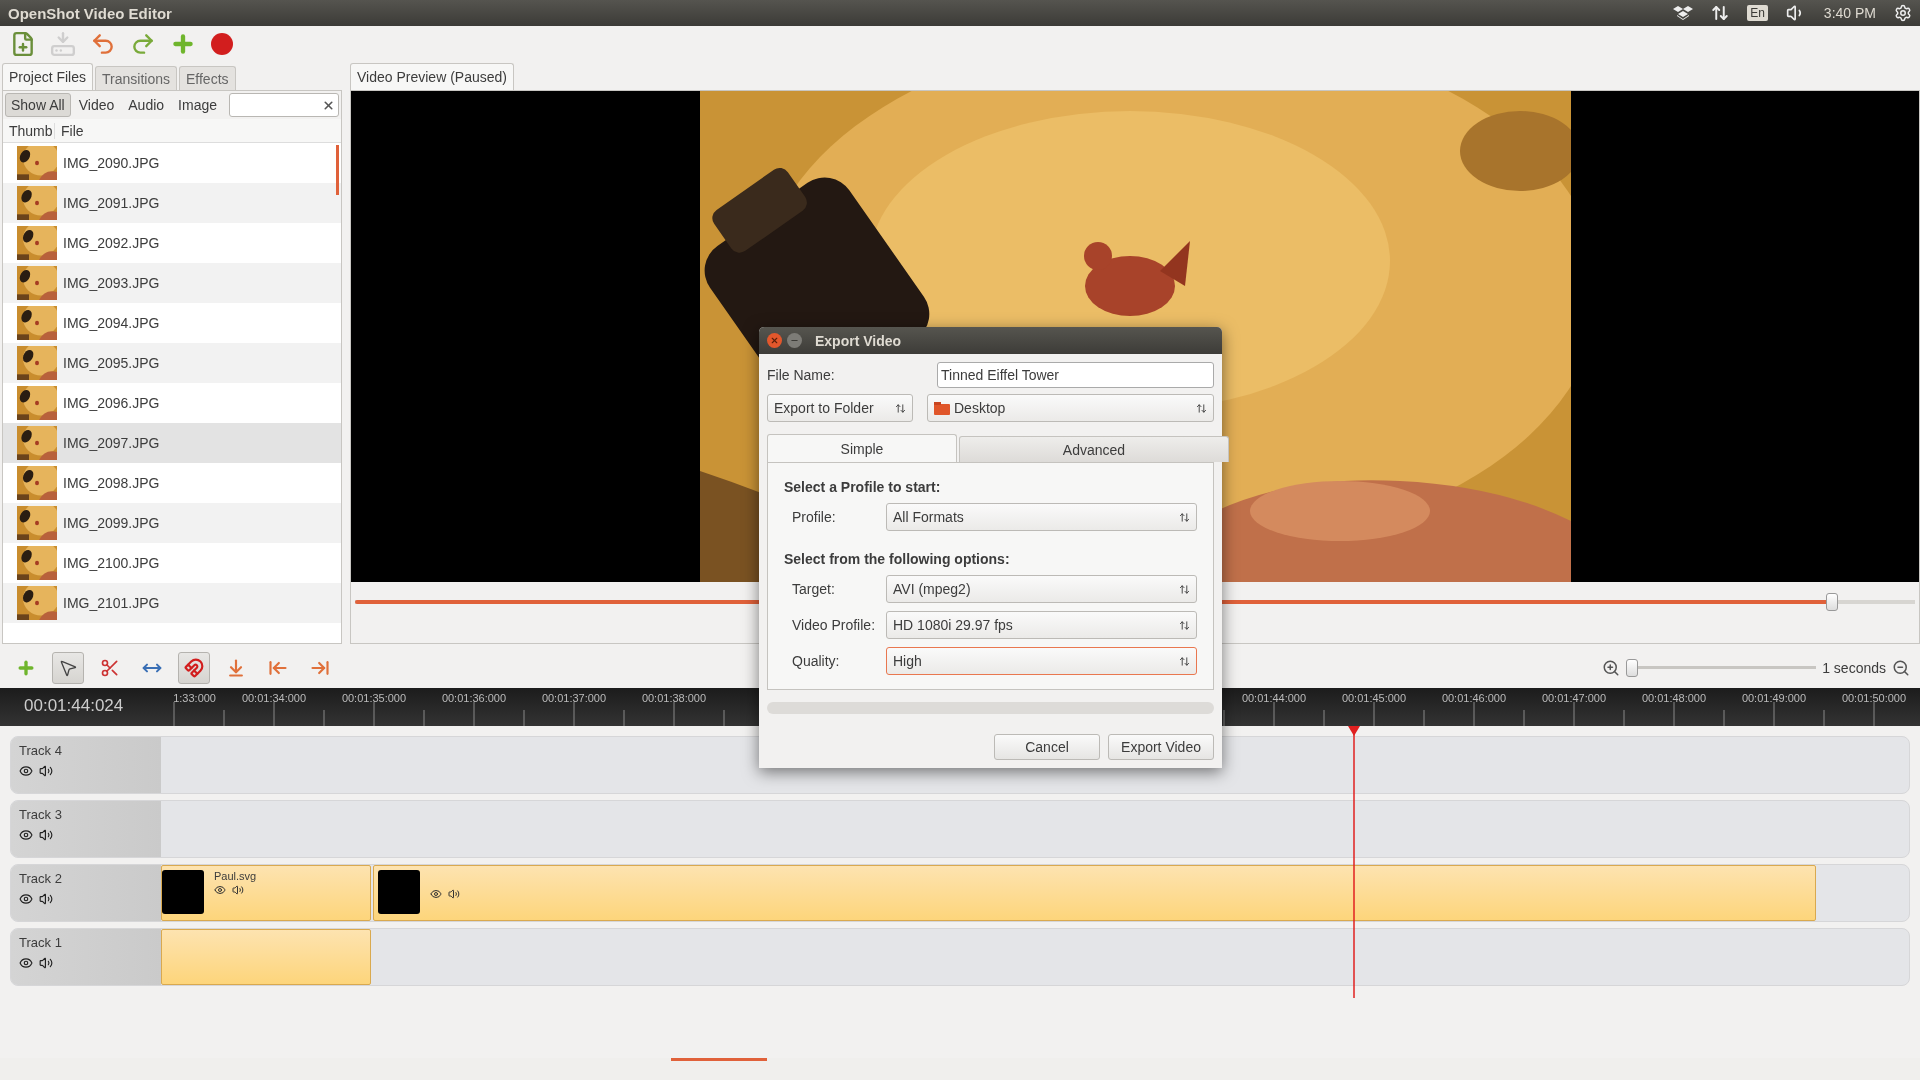 The height and width of the screenshot is (1080, 1920). I want to click on magnet-button, so click(194, 668).